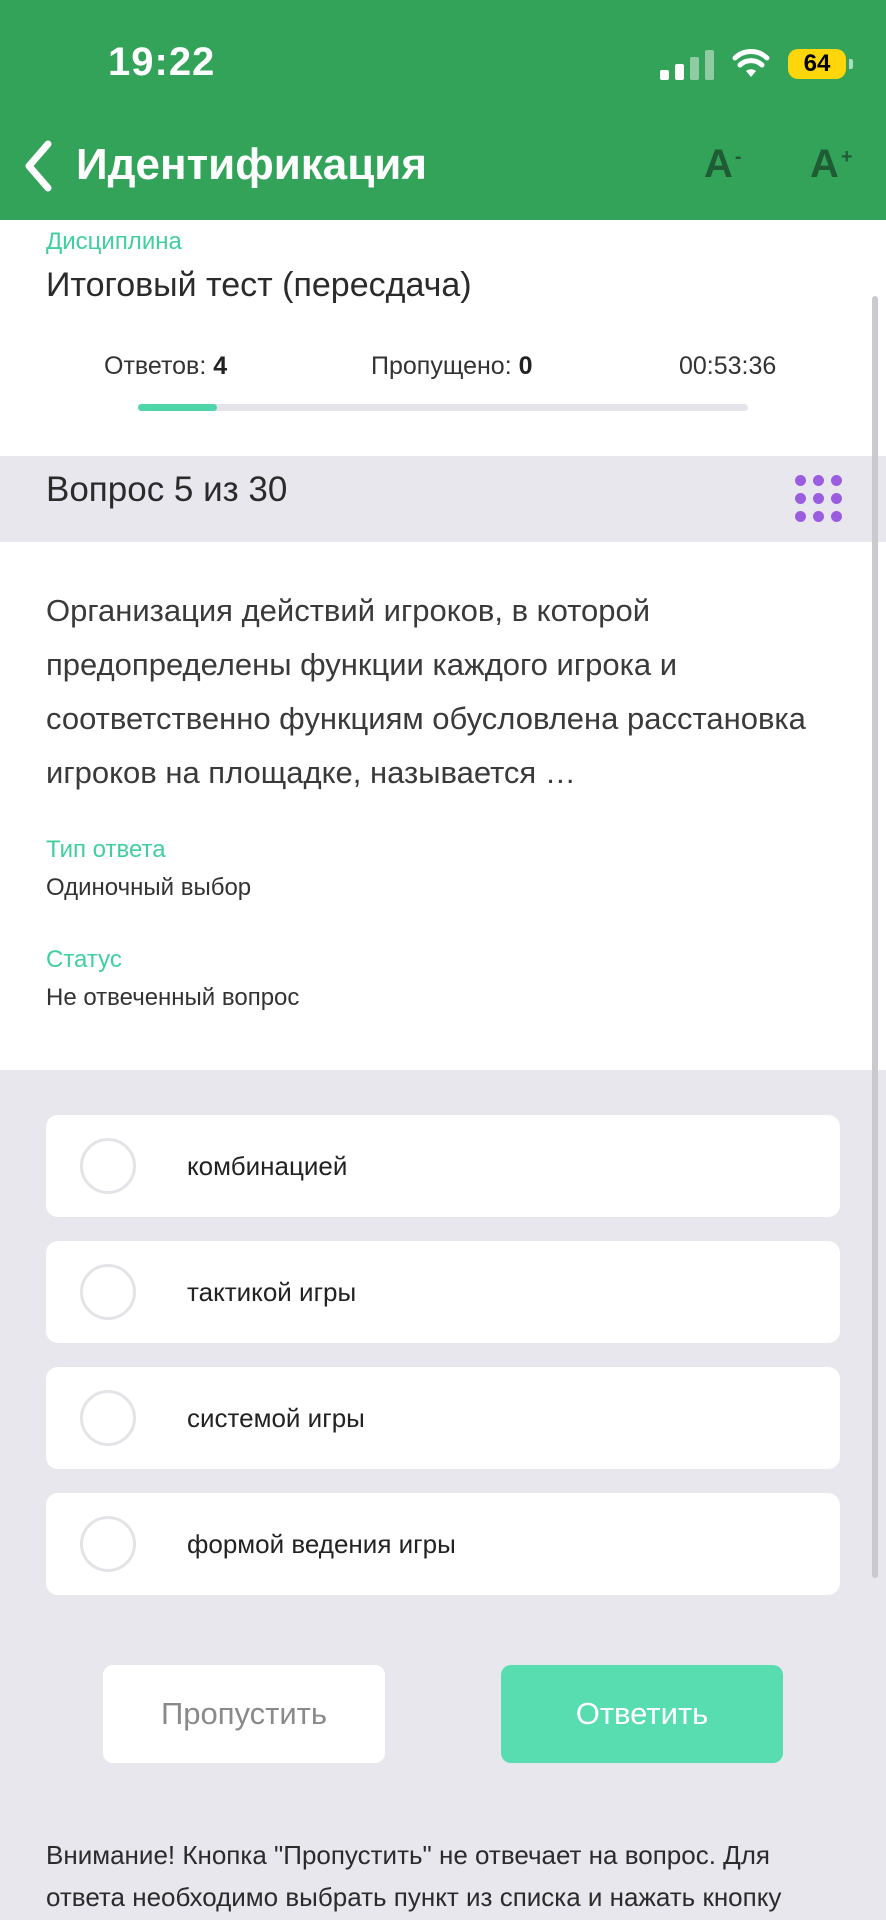  What do you see at coordinates (276, 1417) in the screenshot?
I see `answer-option-label: системой игры` at bounding box center [276, 1417].